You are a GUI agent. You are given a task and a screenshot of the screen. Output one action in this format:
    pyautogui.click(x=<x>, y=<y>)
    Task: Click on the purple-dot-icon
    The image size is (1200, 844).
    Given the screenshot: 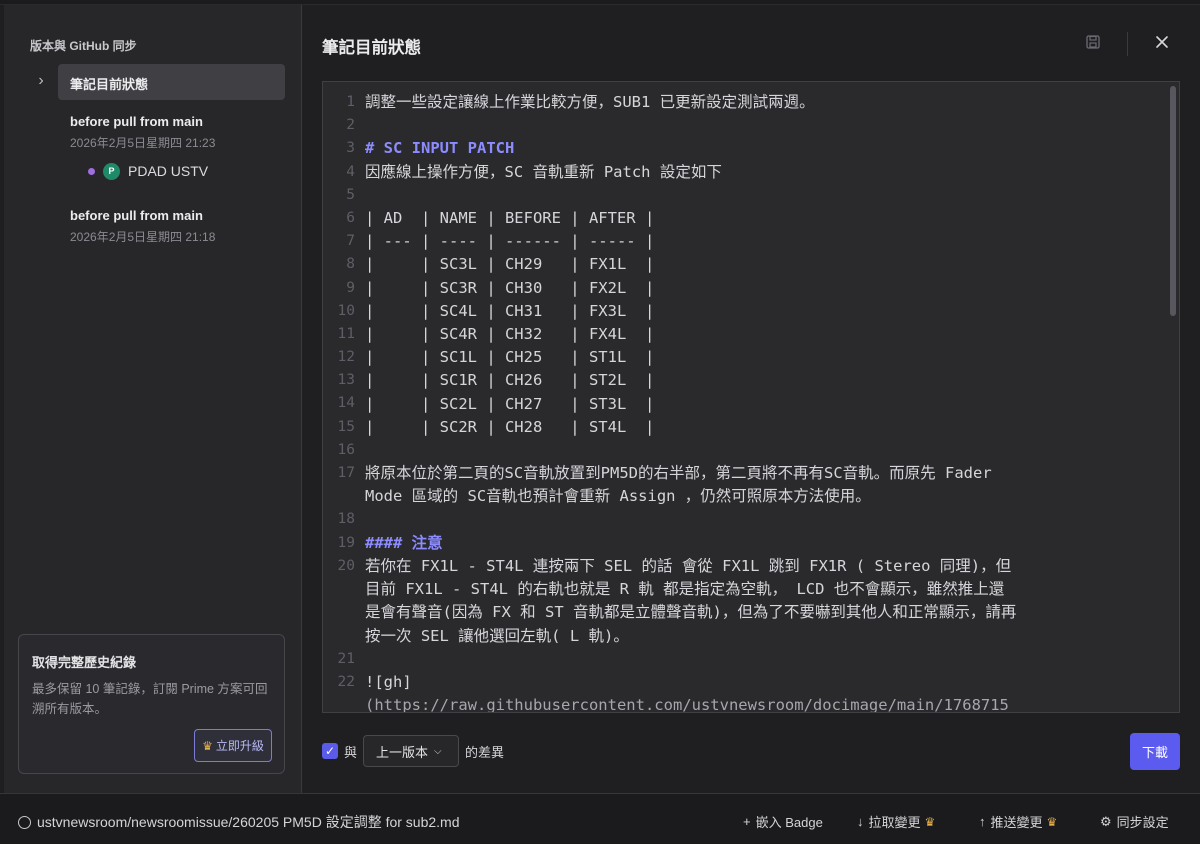 What is the action you would take?
    pyautogui.click(x=91, y=171)
    